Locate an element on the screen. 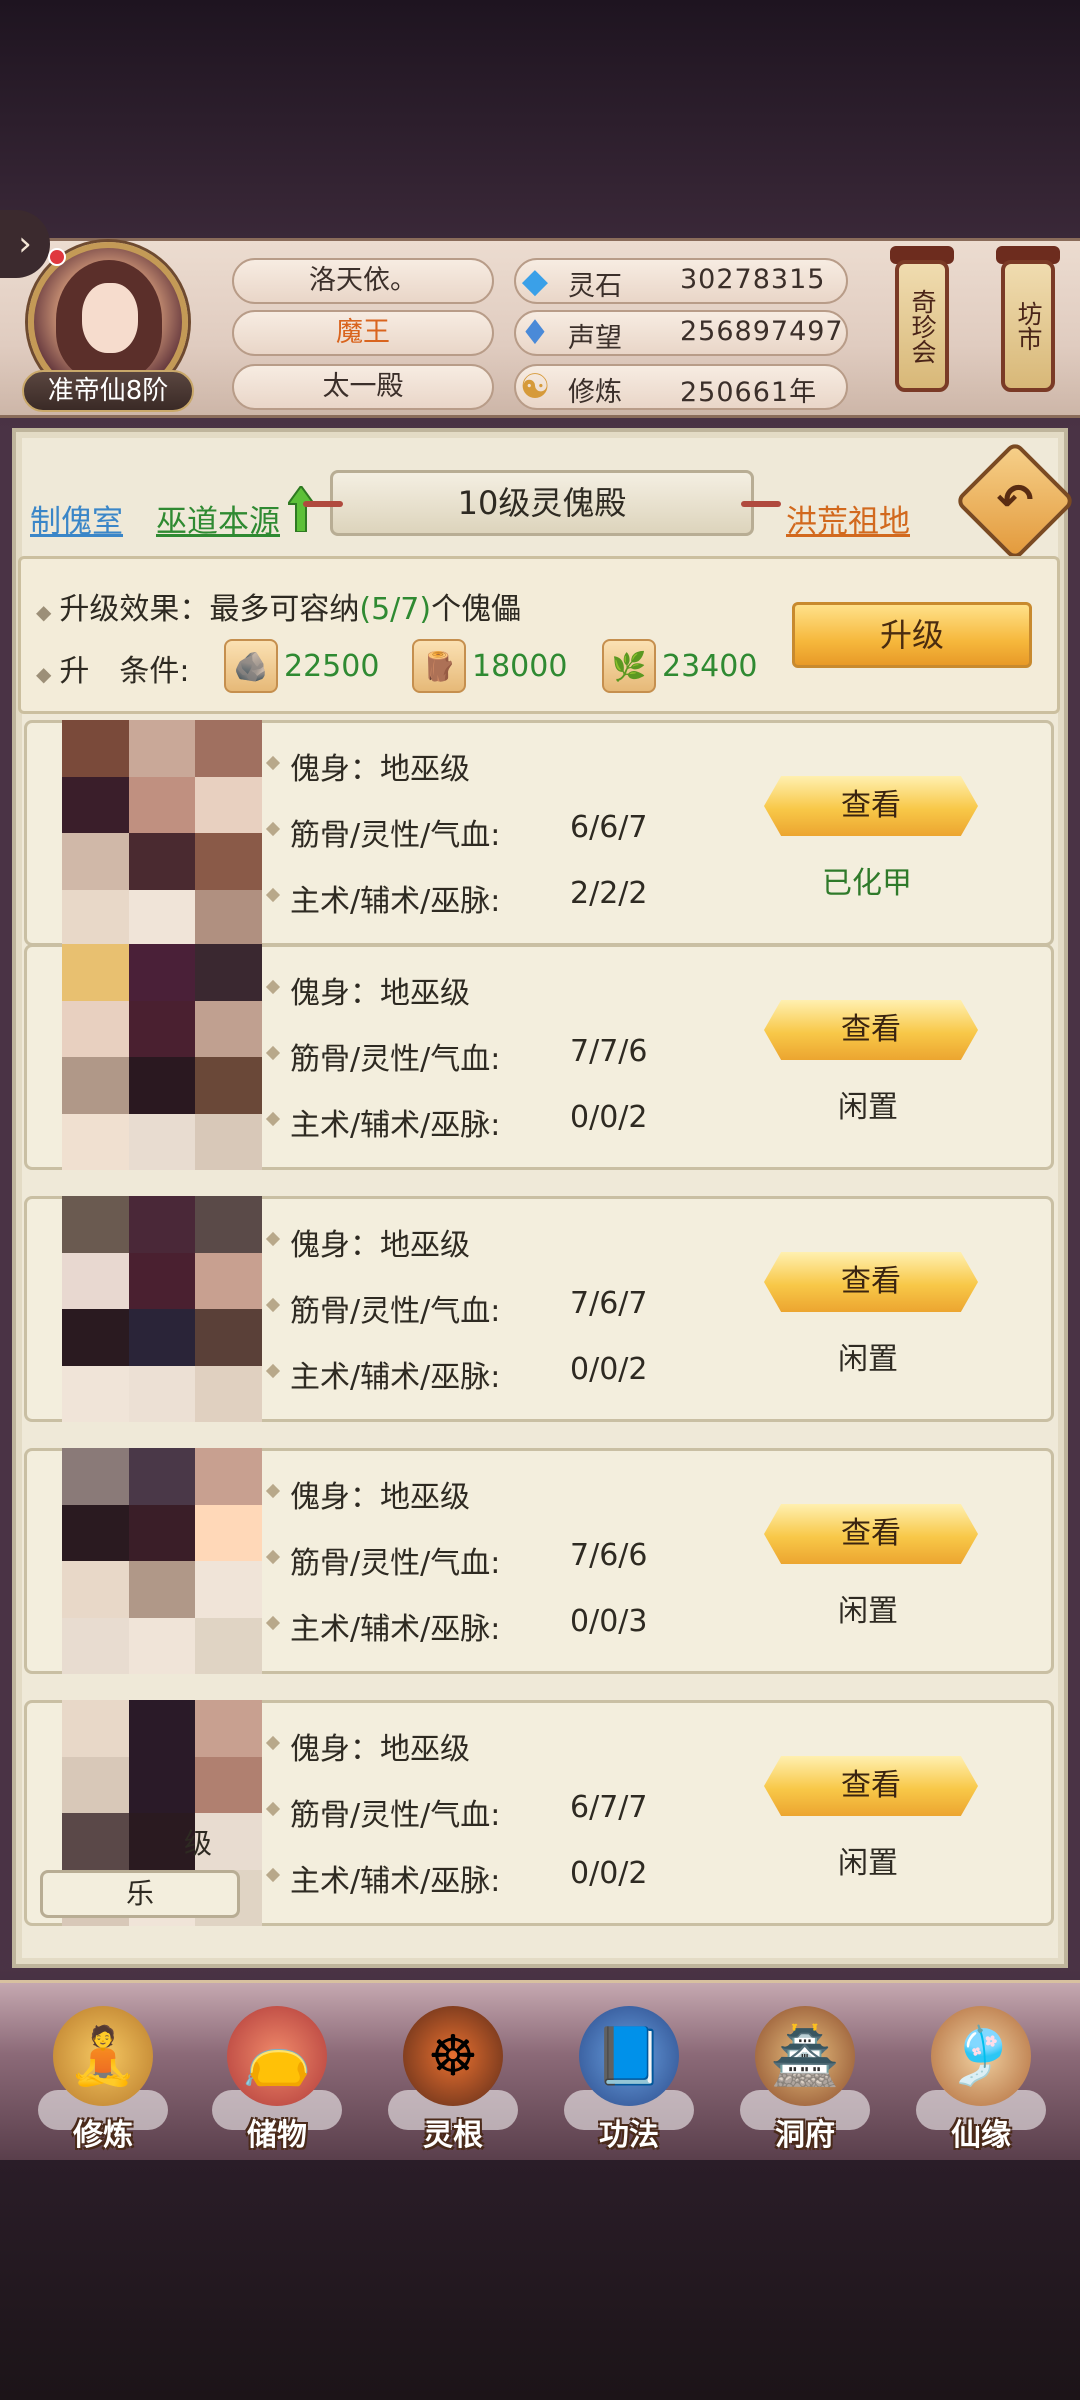  resource-value: 250661年 is located at coordinates (749, 392).